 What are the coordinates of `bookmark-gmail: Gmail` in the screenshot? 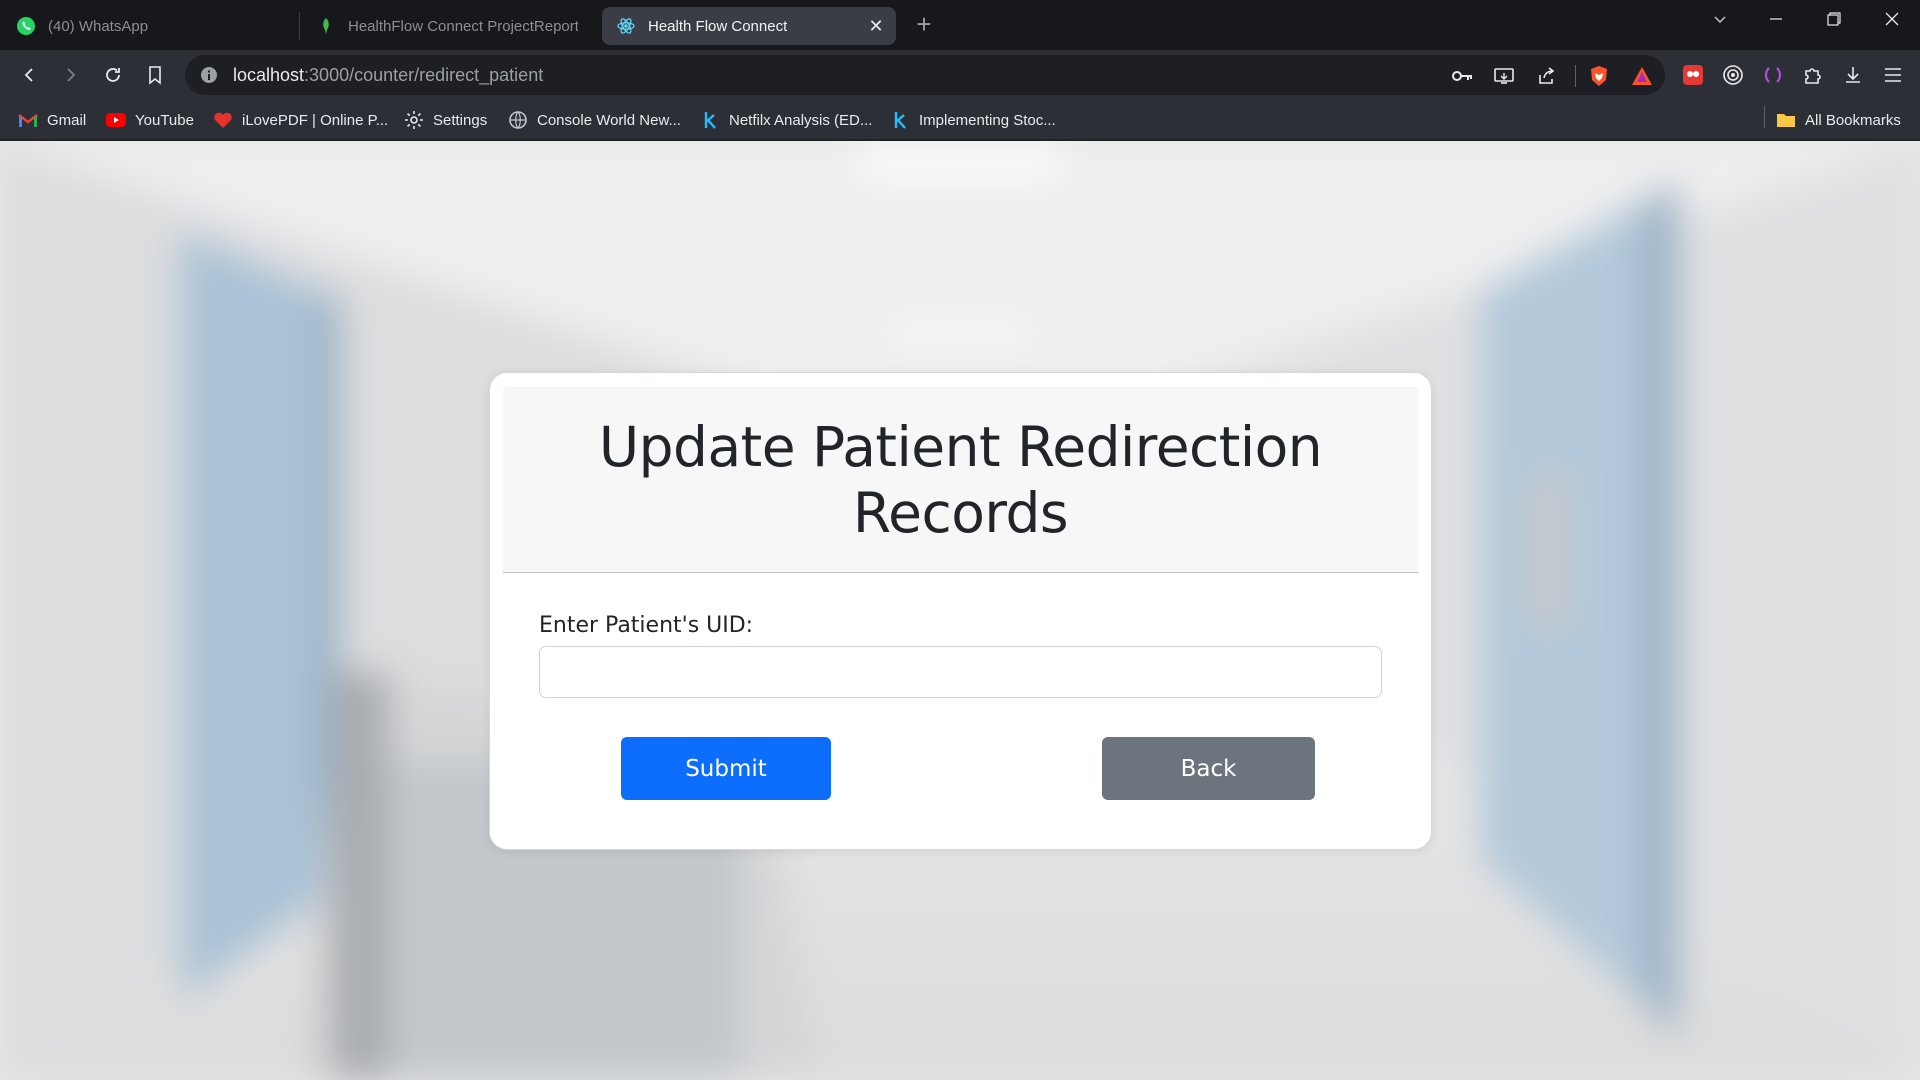 It's located at (52, 120).